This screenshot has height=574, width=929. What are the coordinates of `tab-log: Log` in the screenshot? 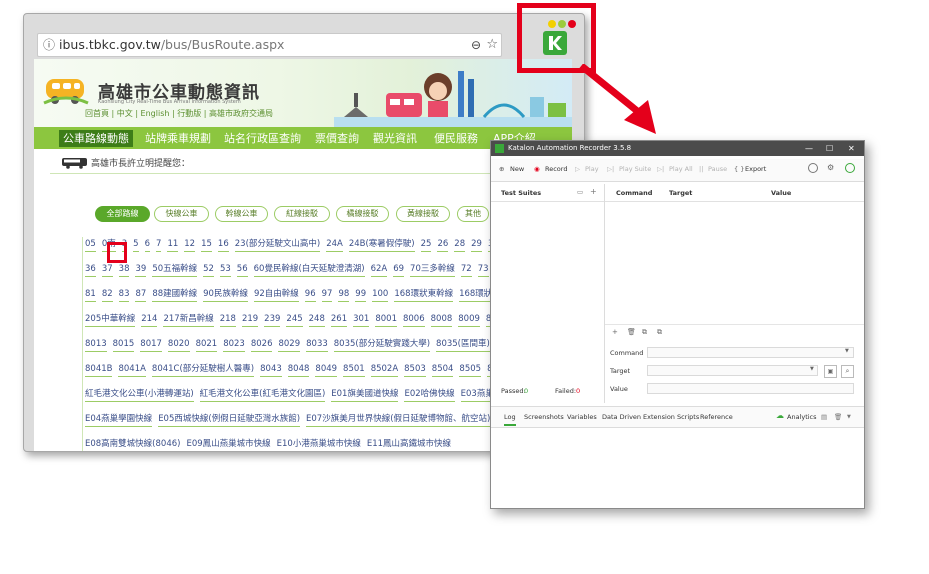 It's located at (510, 419).